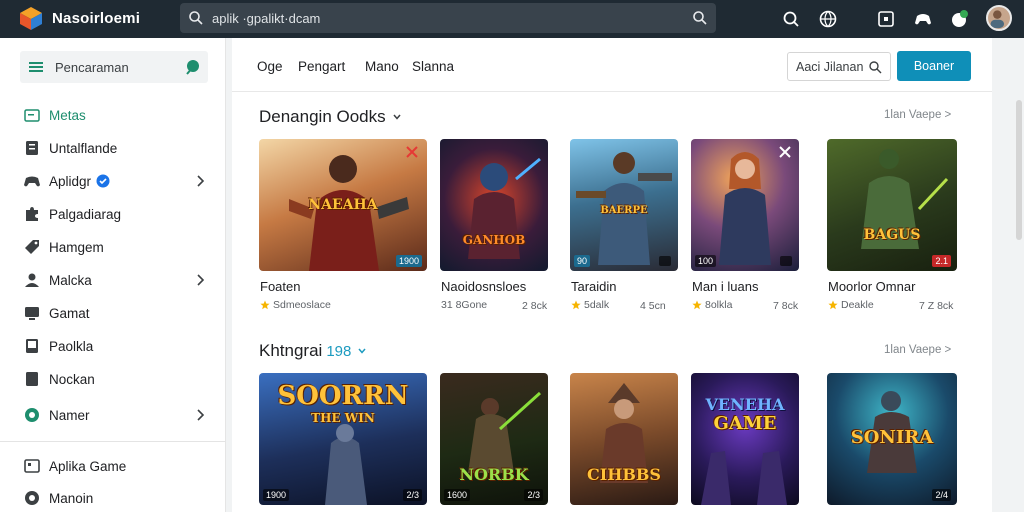 The width and height of the screenshot is (1024, 512). Describe the element at coordinates (408, 261) in the screenshot. I see `rating-badge: 1900` at that location.